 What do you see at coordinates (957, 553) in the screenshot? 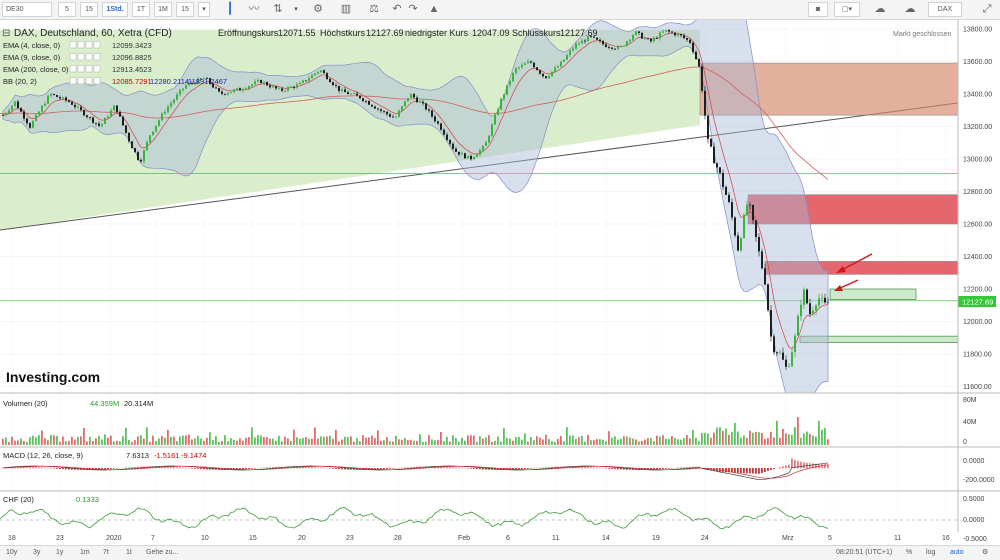
I see `auto-toggle: auto` at bounding box center [957, 553].